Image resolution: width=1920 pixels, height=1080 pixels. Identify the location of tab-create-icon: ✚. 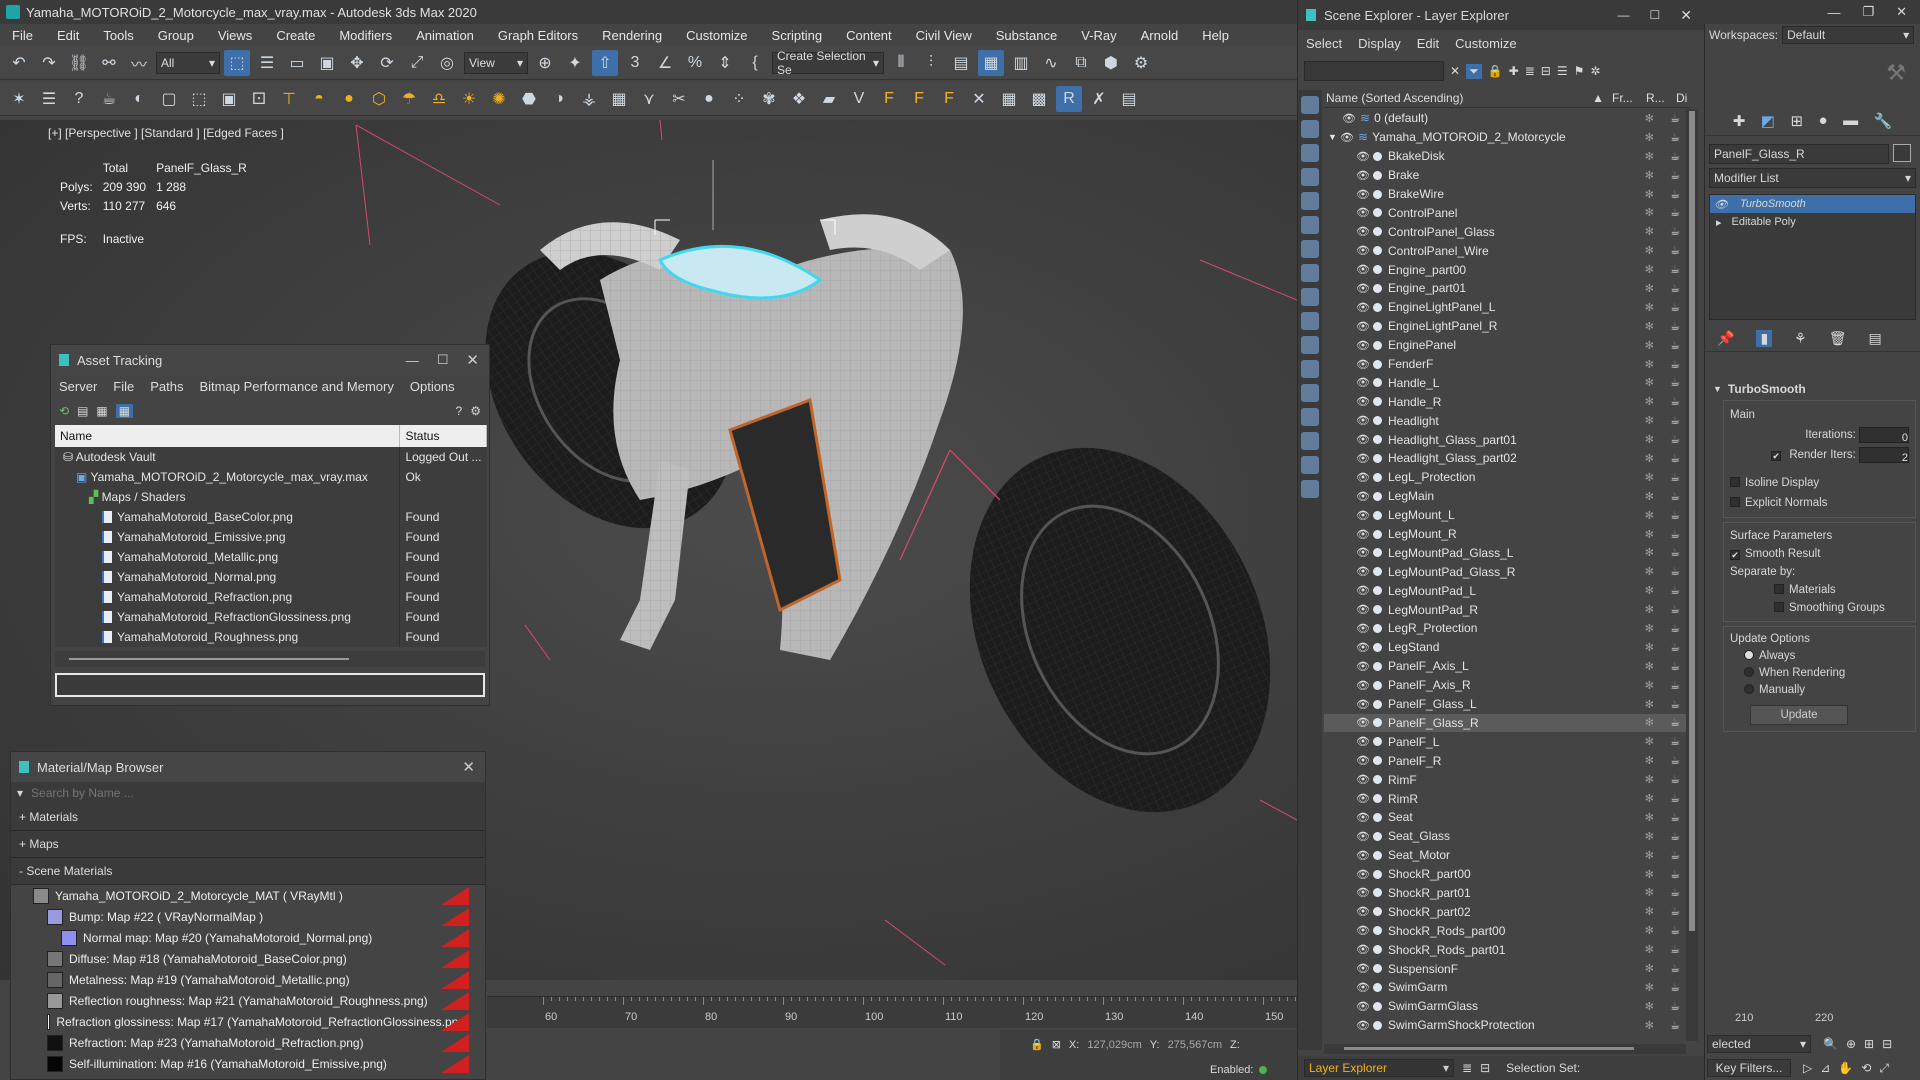
(1739, 121).